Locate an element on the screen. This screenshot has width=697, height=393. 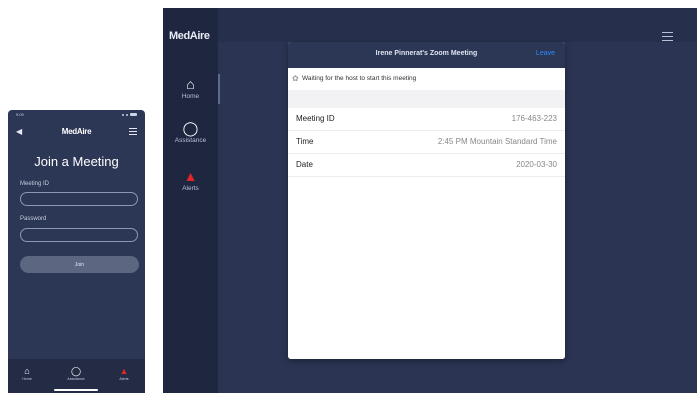
join-button: Join is located at coordinates (79, 264).